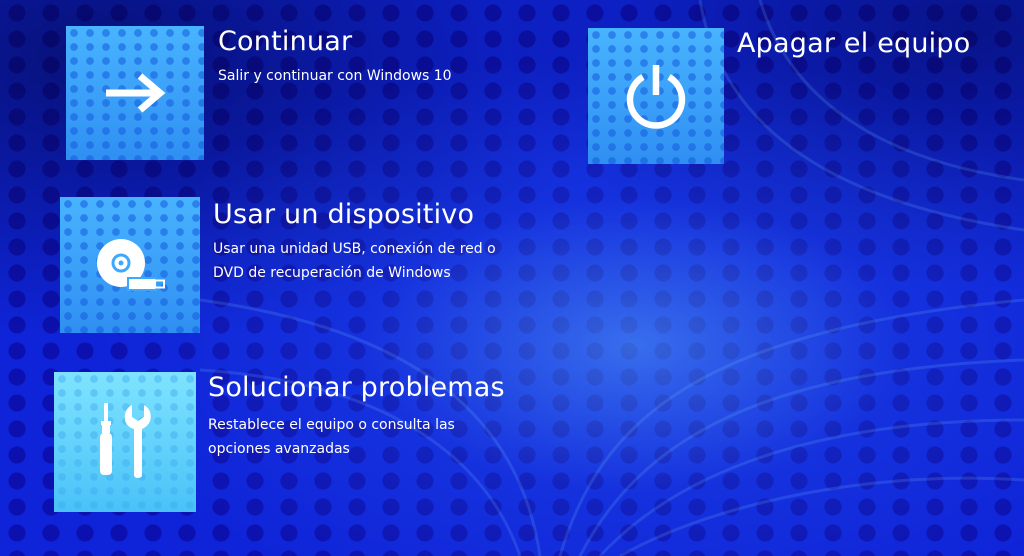 The width and height of the screenshot is (1024, 556). Describe the element at coordinates (331, 425) in the screenshot. I see `troubleshoot-description-line1: Restablece el equipo o consulta las` at that location.